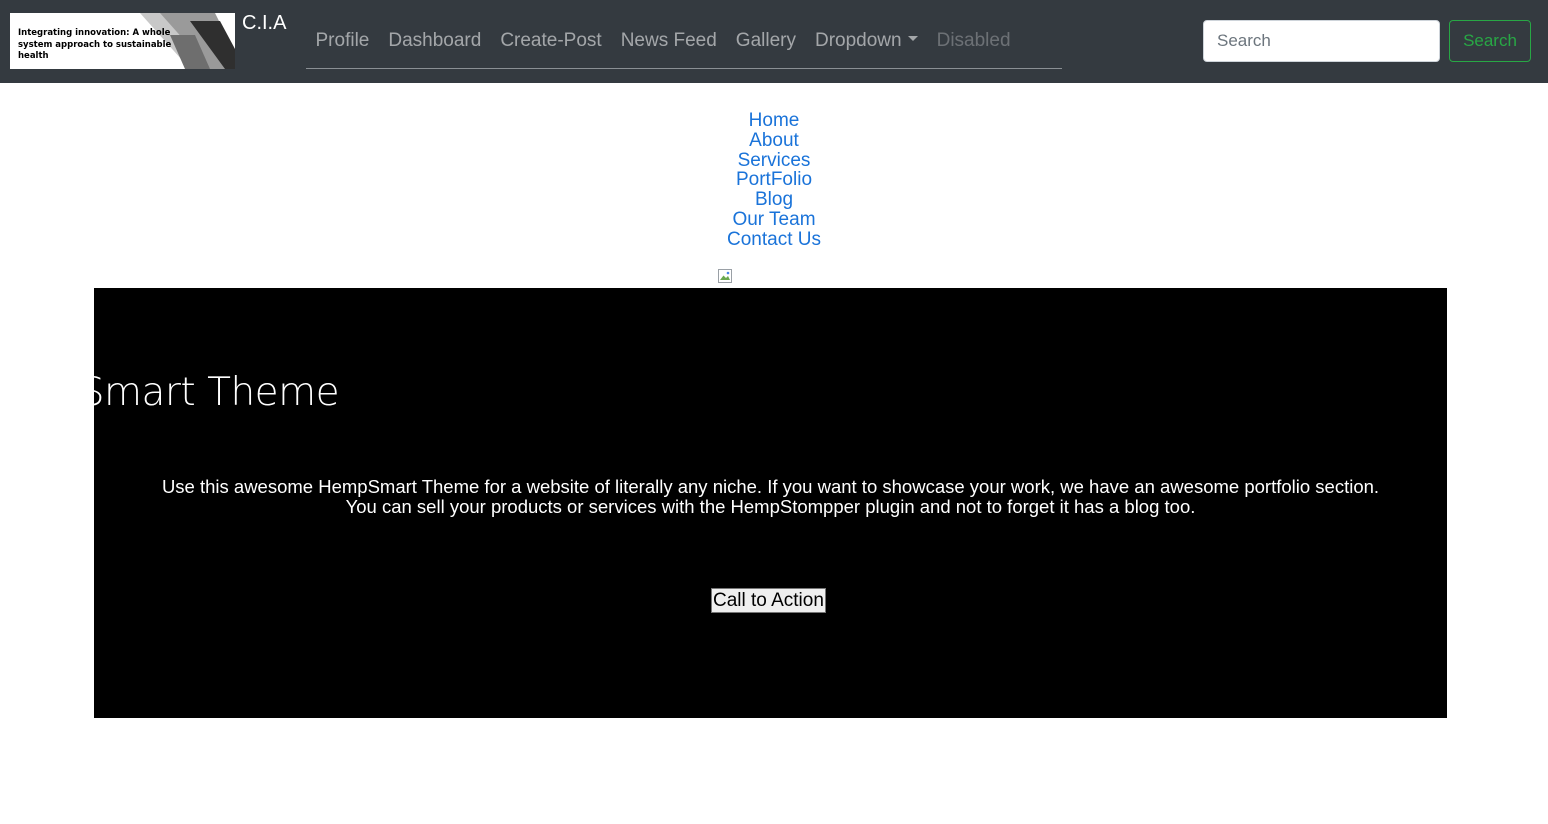  I want to click on nav-link-disabled: Disabled, so click(973, 40).